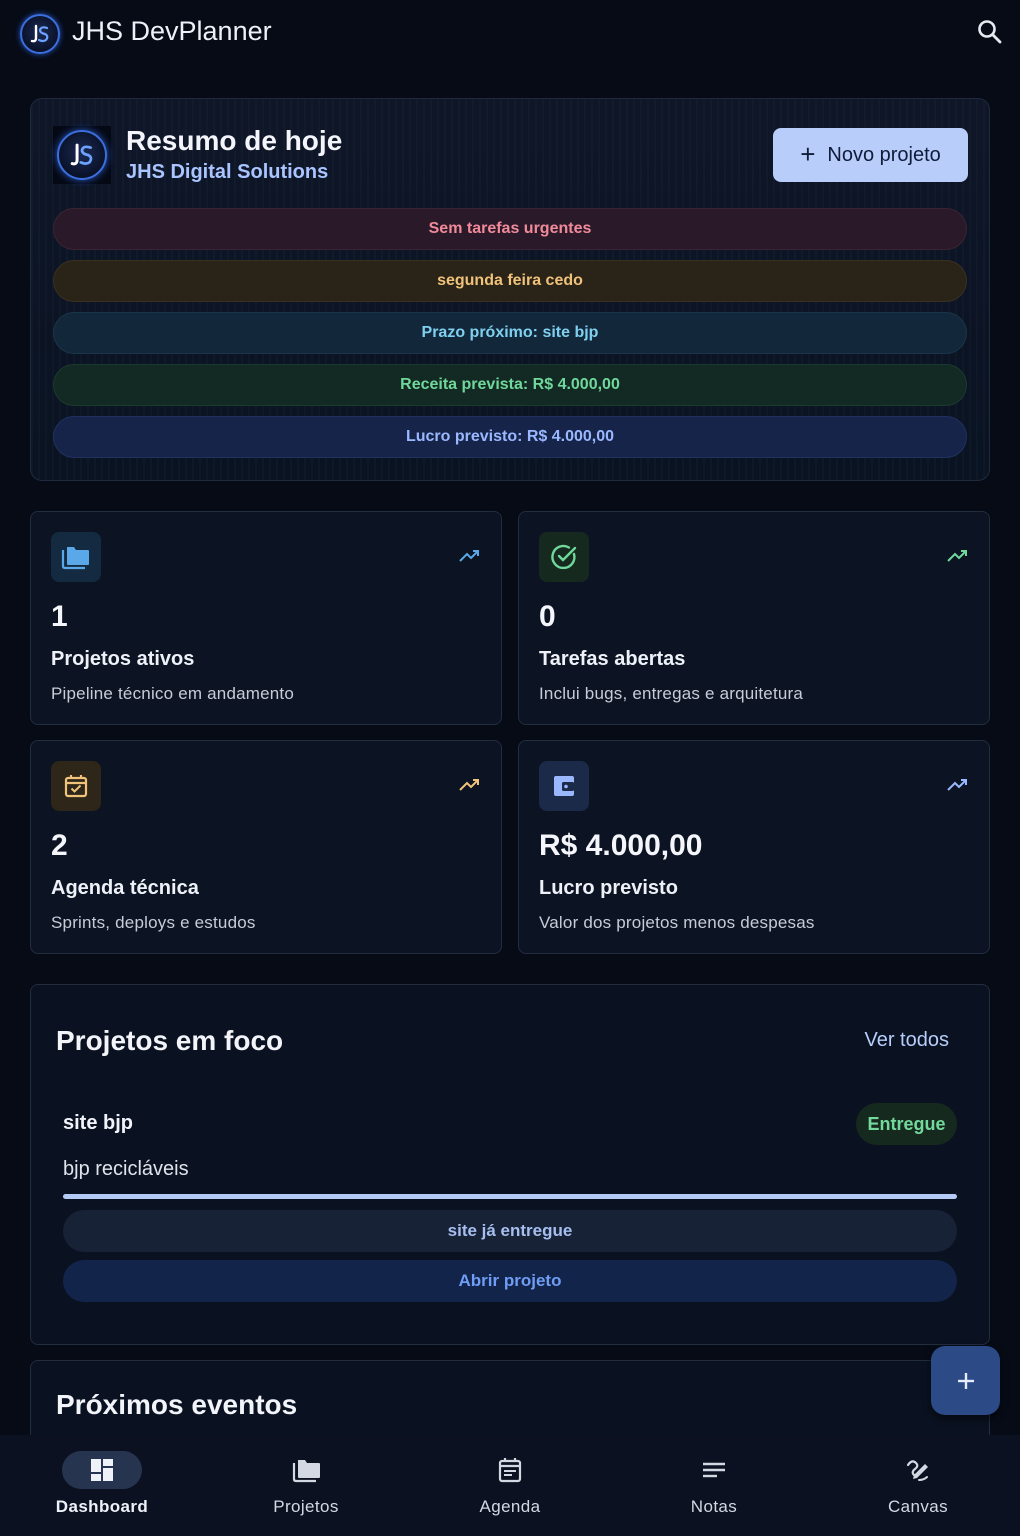 The width and height of the screenshot is (1020, 1536). Describe the element at coordinates (102, 1506) in the screenshot. I see `nav-label: Dashboard` at that location.